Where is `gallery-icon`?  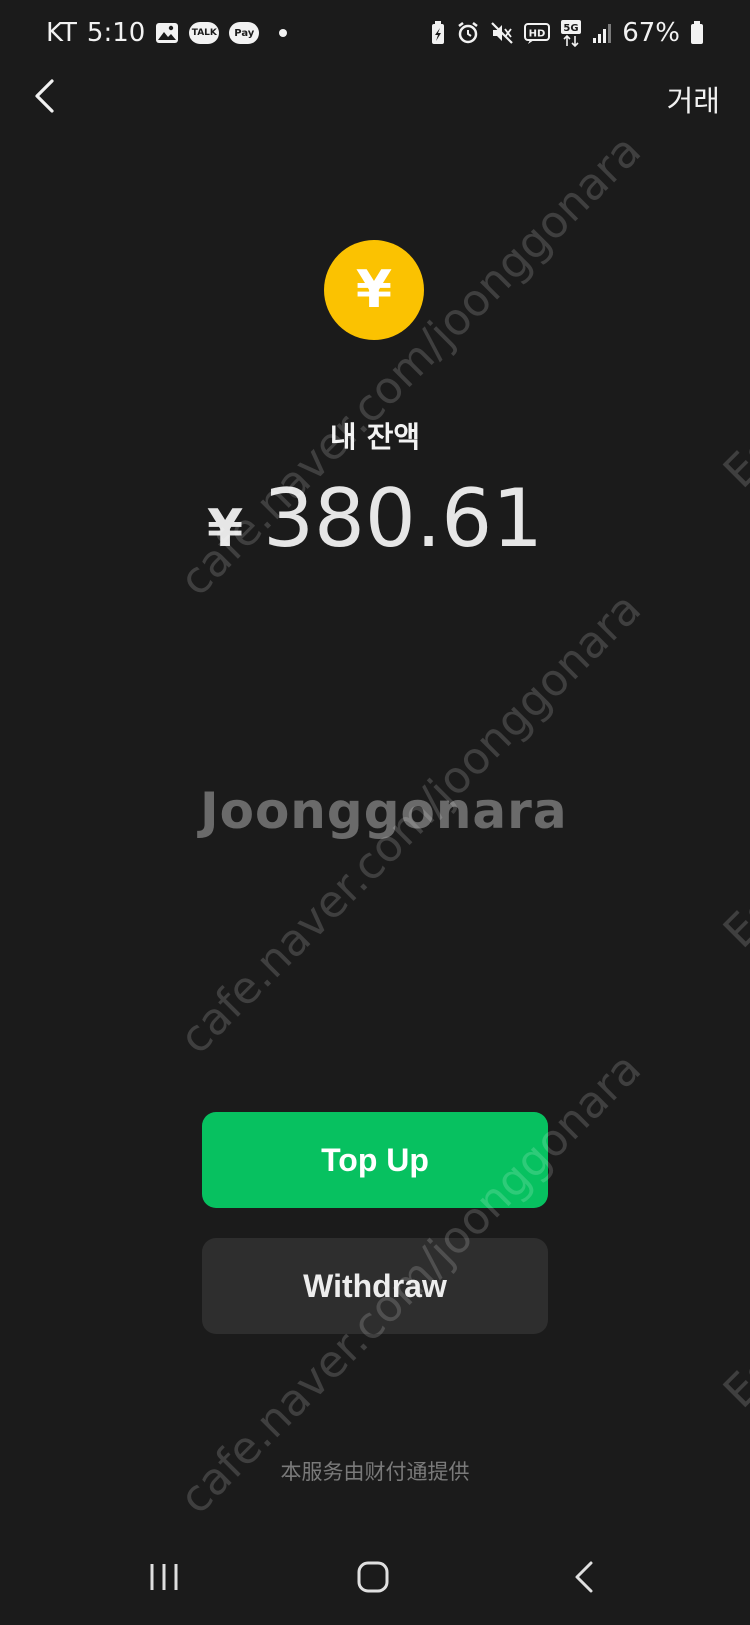
gallery-icon is located at coordinates (167, 33).